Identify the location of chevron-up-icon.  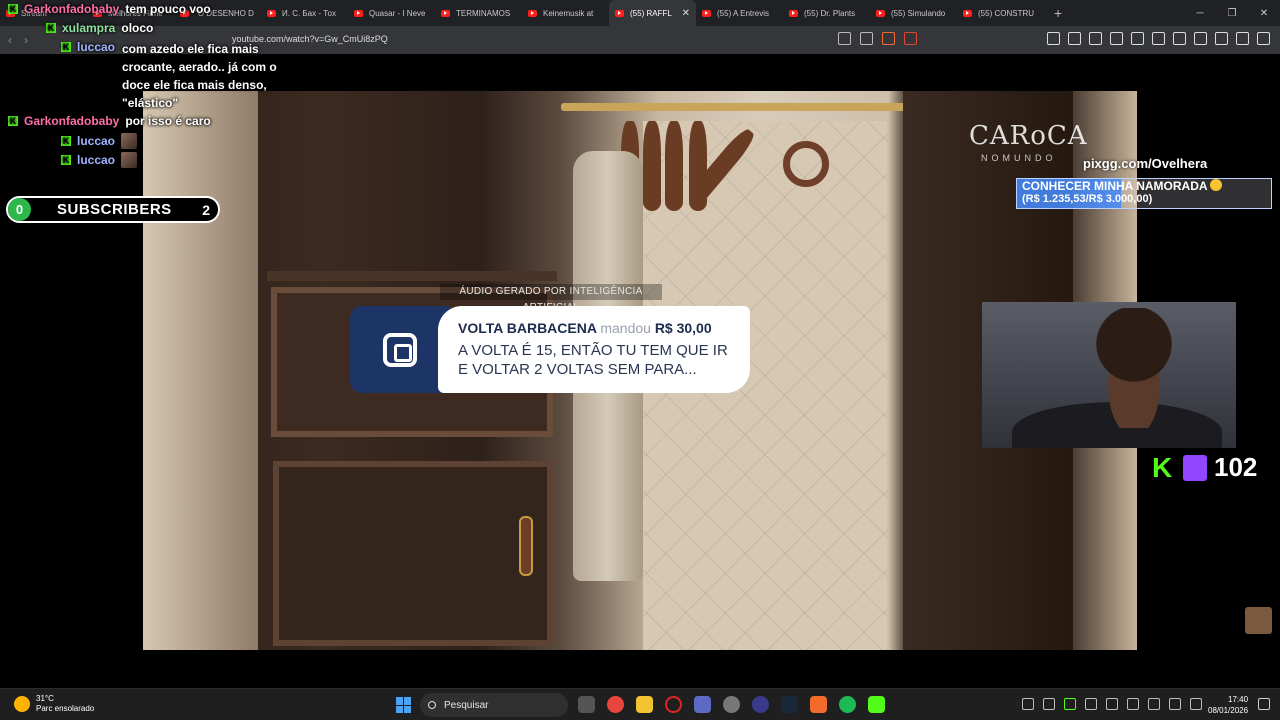
(1028, 704).